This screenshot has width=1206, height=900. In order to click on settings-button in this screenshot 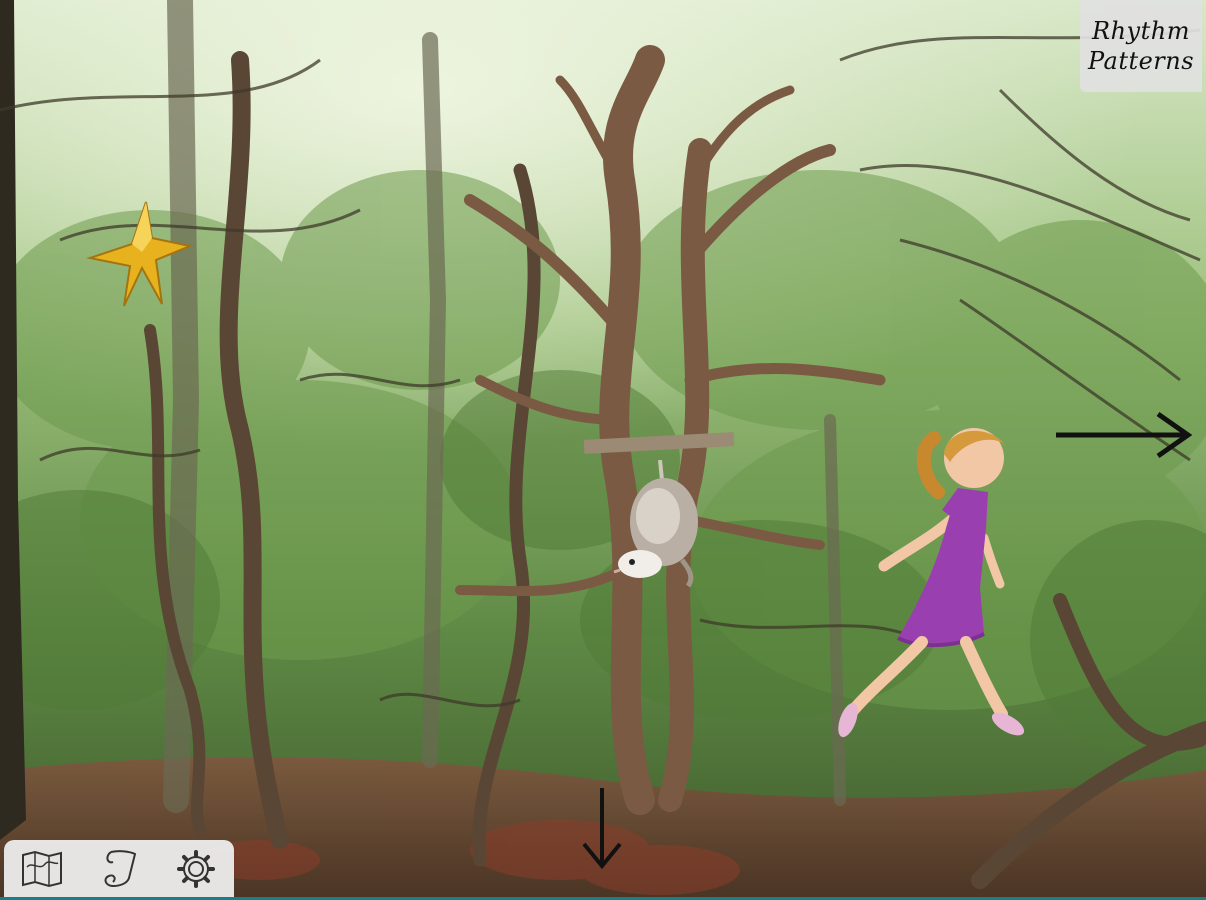, I will do `click(196, 869)`.